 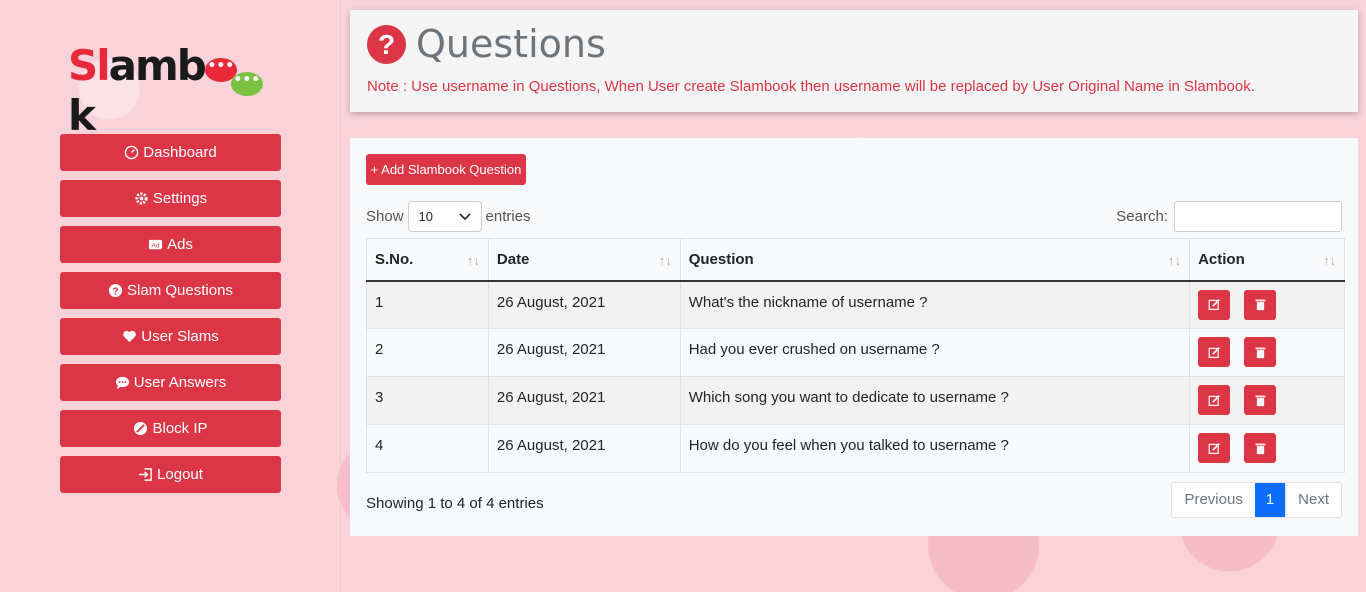 What do you see at coordinates (427, 304) in the screenshot?
I see `cell-sno: 1` at bounding box center [427, 304].